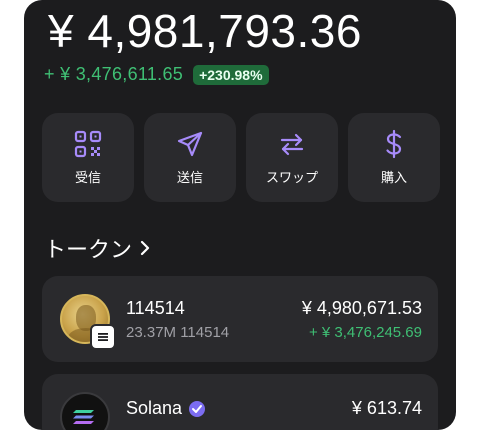  I want to click on balance-change-row: + ¥ 3,476,611.65 +230.98%, so click(156, 74).